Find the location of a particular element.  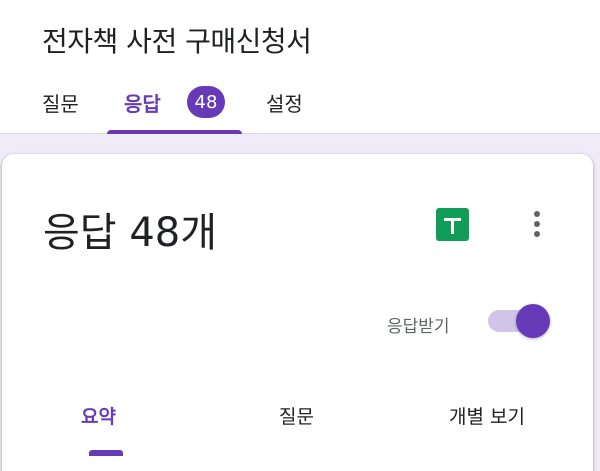

responses-count-title: 응답 48개 is located at coordinates (130, 233).